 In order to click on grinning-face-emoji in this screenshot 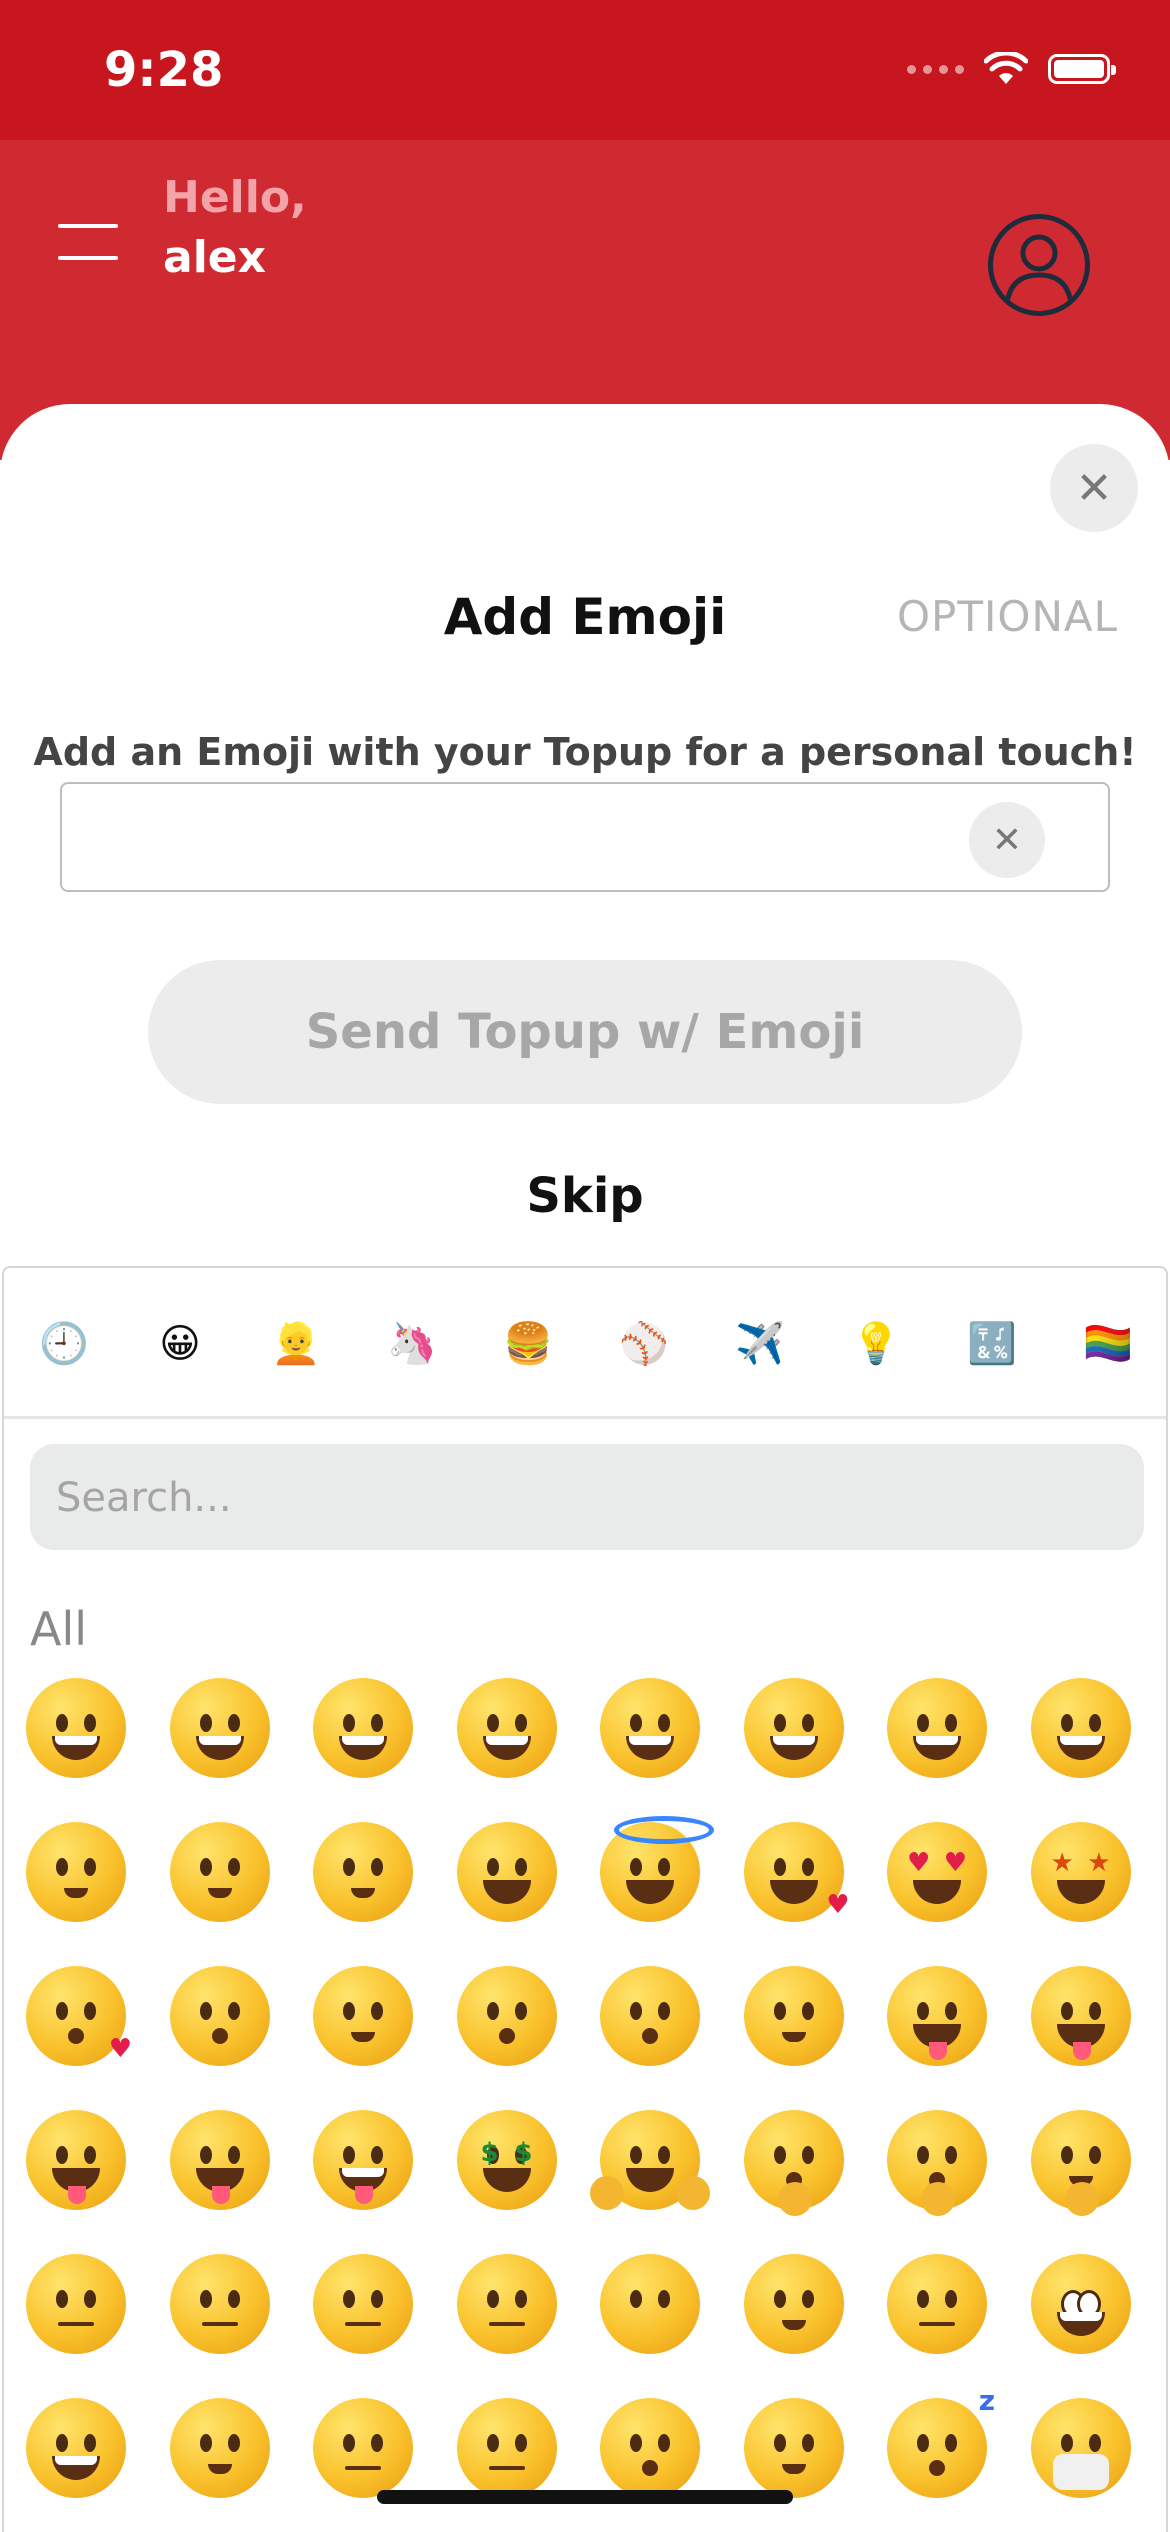, I will do `click(76, 1728)`.